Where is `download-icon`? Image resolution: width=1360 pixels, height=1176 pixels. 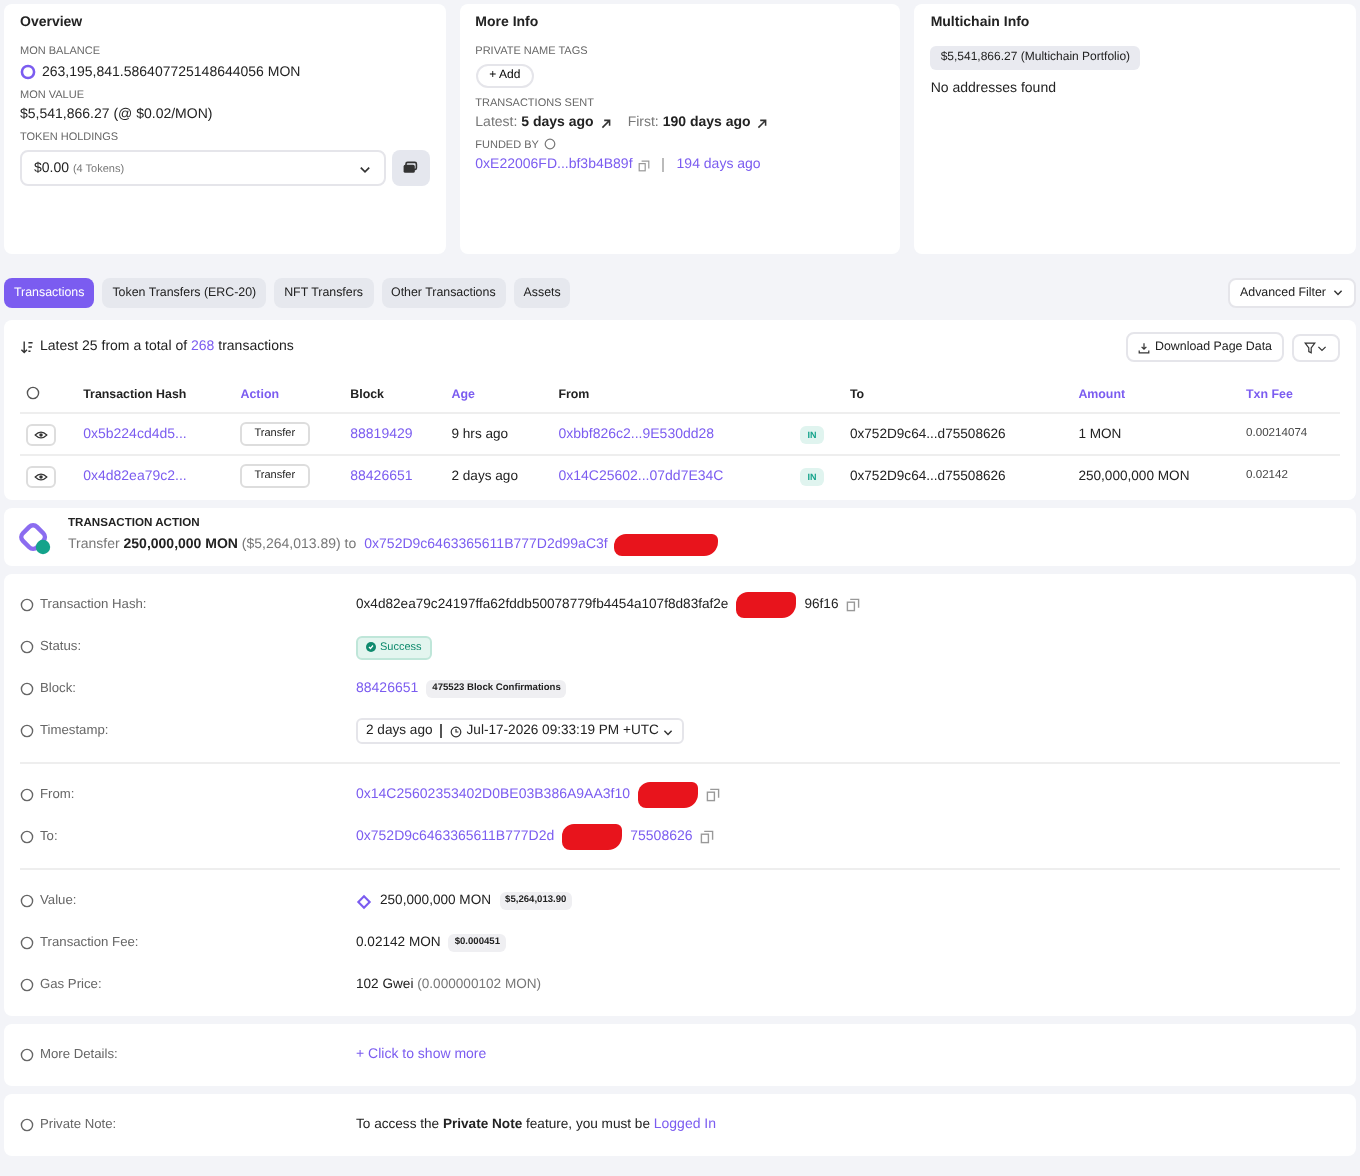 download-icon is located at coordinates (1143, 347).